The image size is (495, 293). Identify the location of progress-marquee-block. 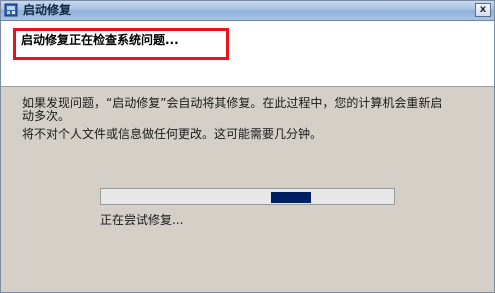
(291, 197).